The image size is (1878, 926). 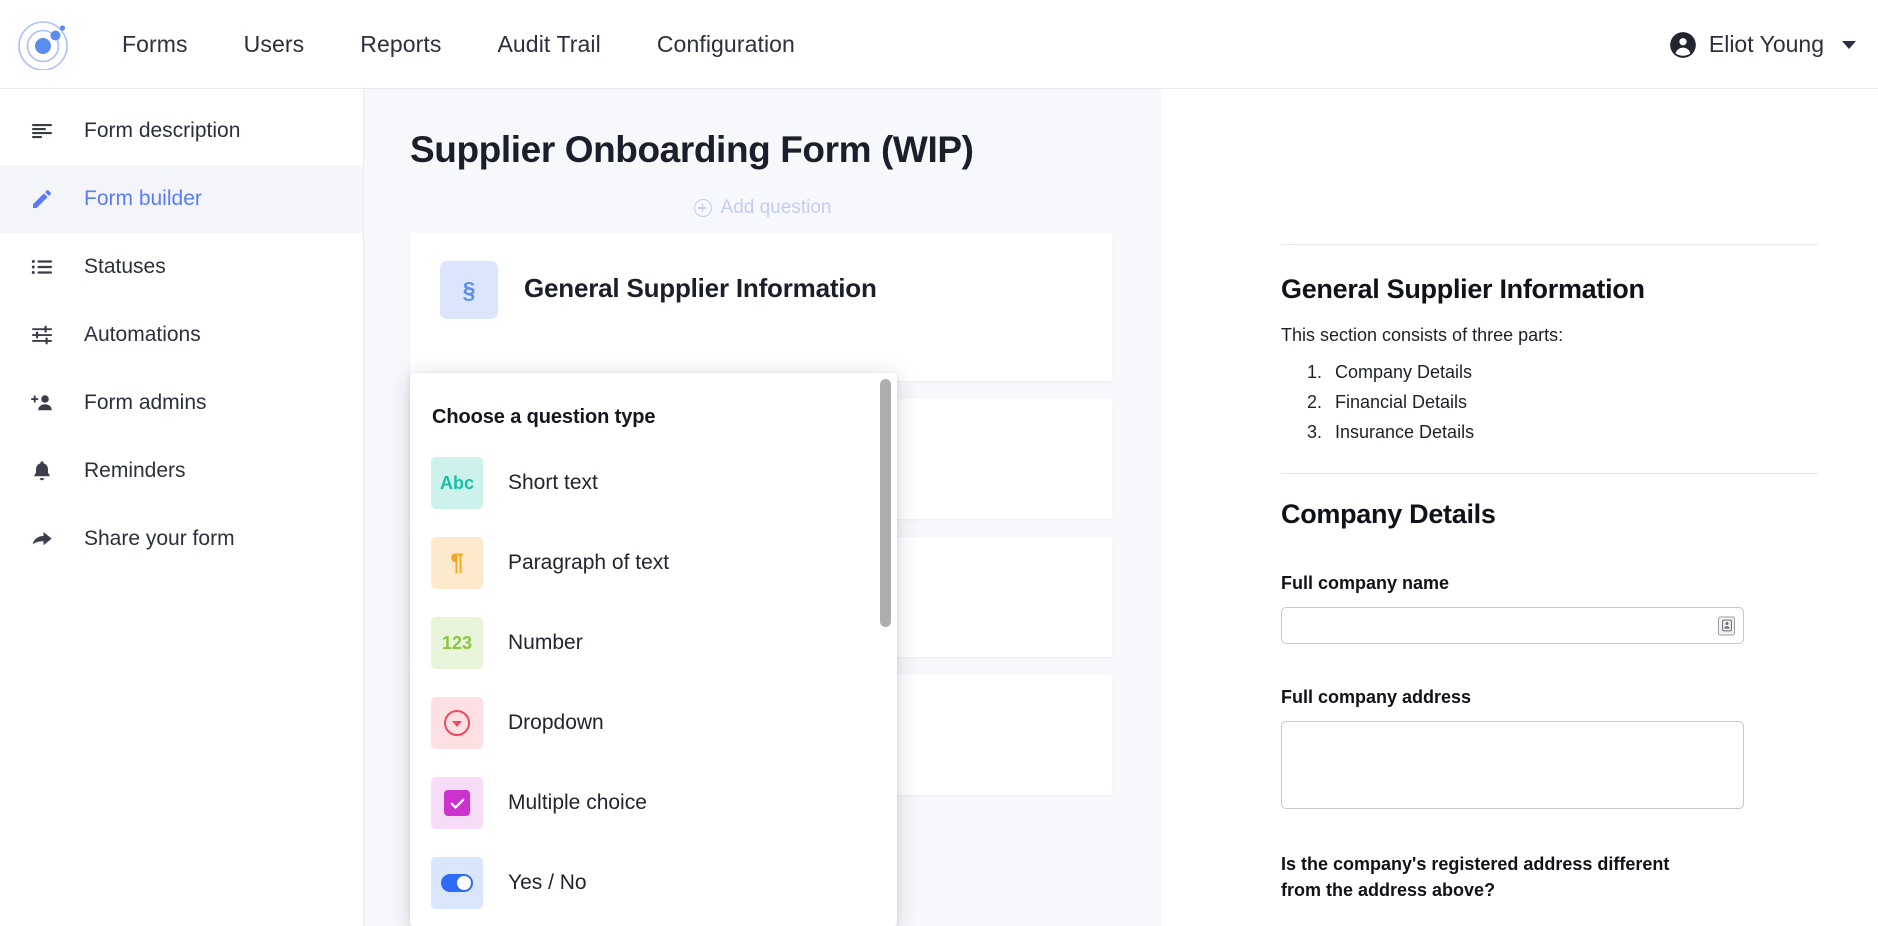 What do you see at coordinates (700, 288) in the screenshot?
I see `section-title: General Supplier Information` at bounding box center [700, 288].